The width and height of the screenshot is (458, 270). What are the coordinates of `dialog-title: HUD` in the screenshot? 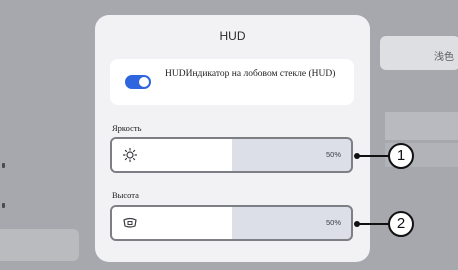 It's located at (232, 36).